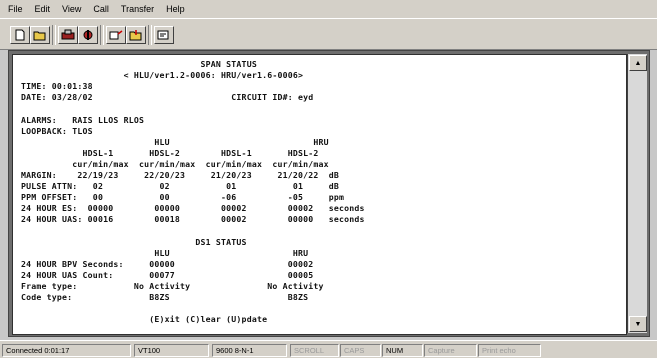 The width and height of the screenshot is (657, 358). I want to click on terminal-line: ALARMS: RAIS LLOS RLOS, so click(83, 119).